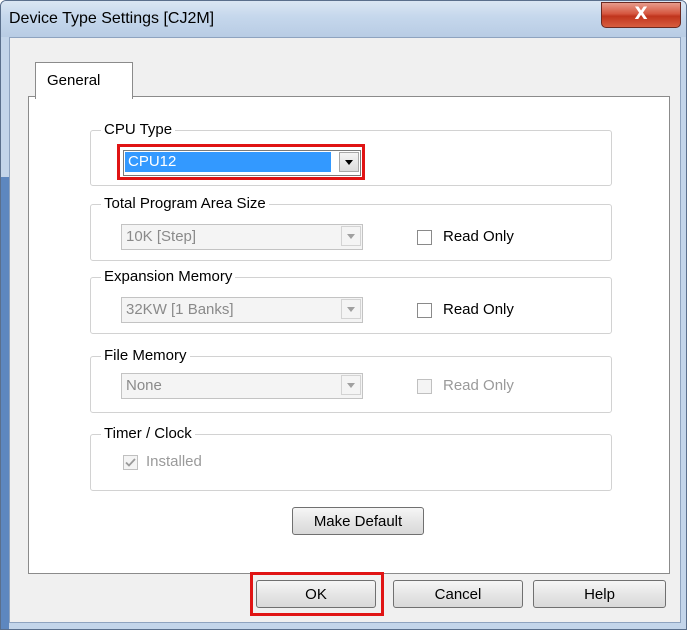 Image resolution: width=687 pixels, height=630 pixels. Describe the element at coordinates (317, 594) in the screenshot. I see `highlight-box-ok` at that location.